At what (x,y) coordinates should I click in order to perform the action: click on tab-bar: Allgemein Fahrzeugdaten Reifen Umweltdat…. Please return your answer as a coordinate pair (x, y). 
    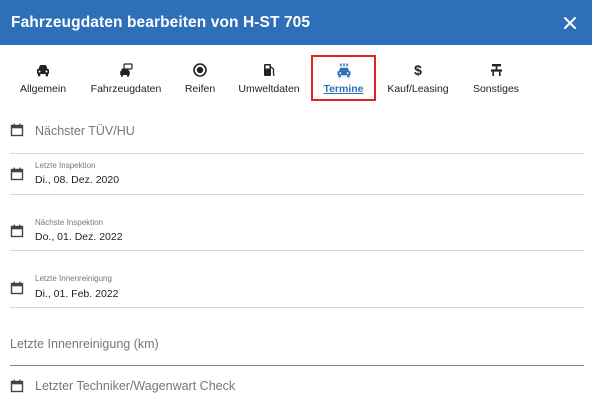
    Looking at the image, I should click on (296, 78).